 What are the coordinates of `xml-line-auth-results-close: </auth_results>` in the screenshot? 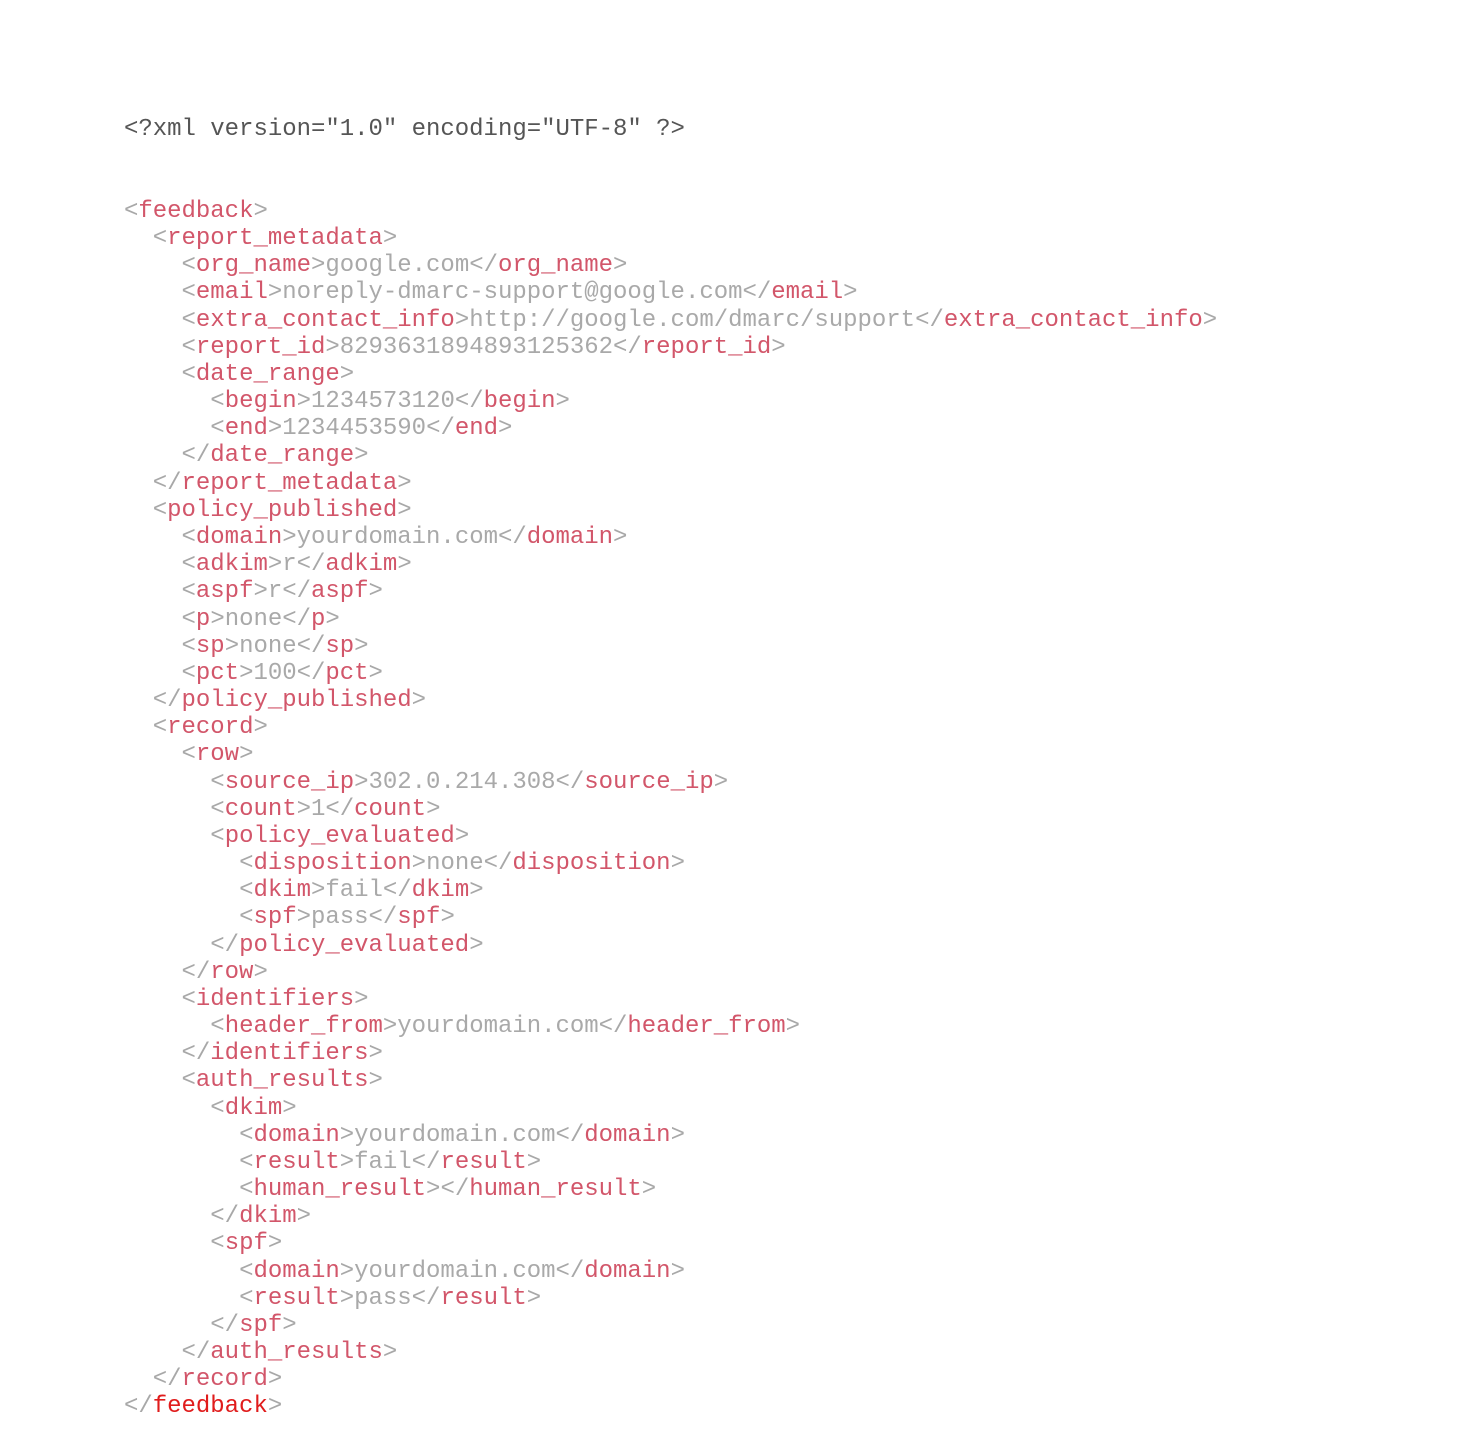 It's located at (670, 1352).